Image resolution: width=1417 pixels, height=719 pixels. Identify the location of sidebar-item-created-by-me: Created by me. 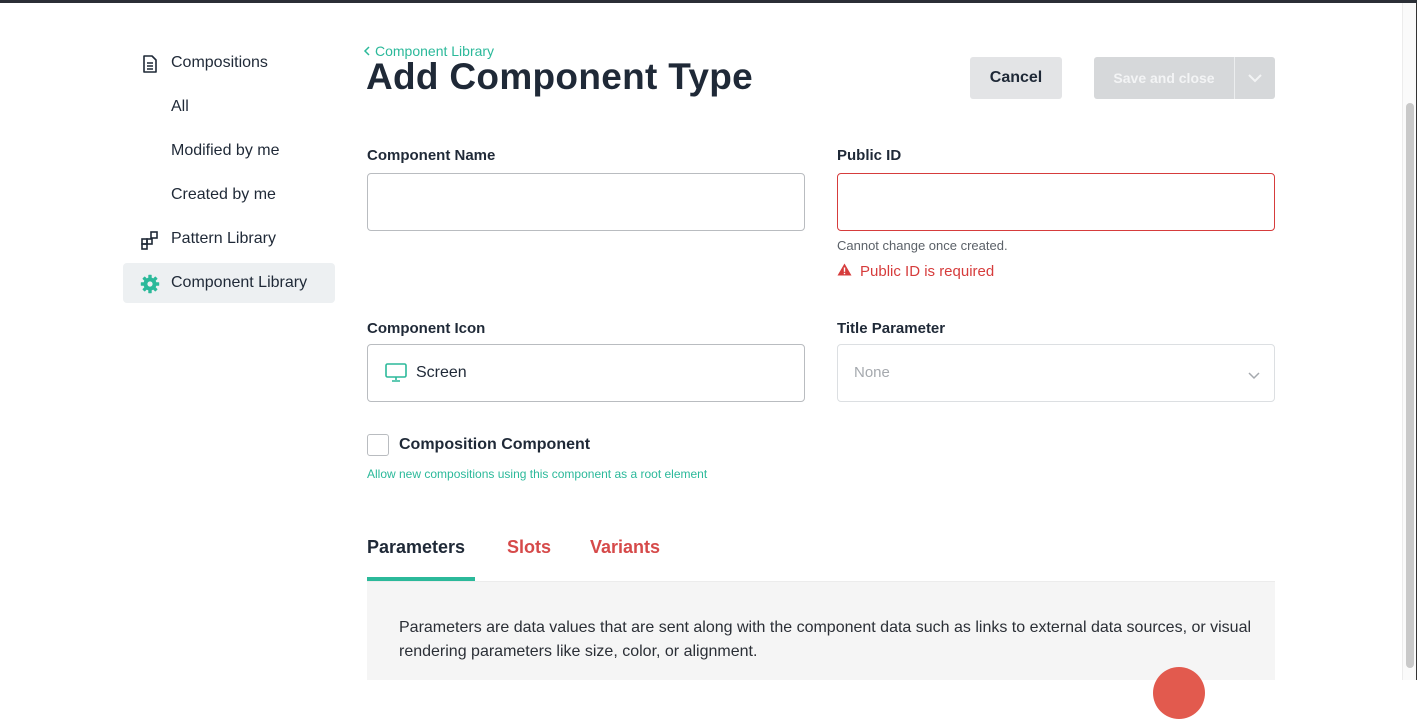
(229, 195).